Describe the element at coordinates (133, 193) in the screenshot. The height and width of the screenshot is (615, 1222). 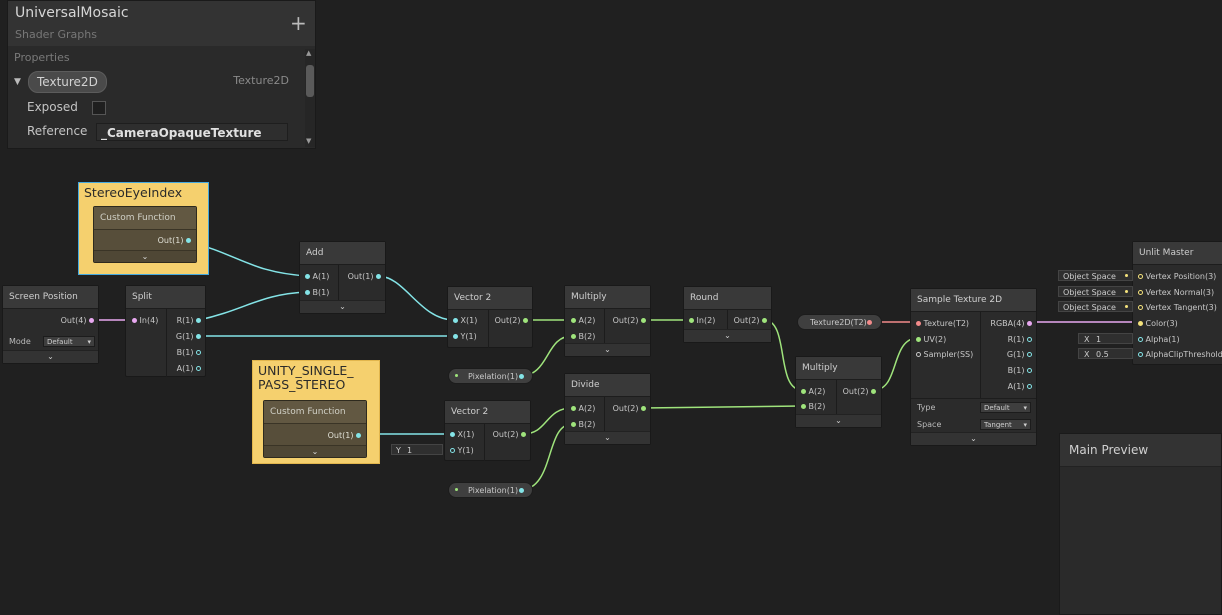
I see `group-title: StereoEyeIndex` at that location.